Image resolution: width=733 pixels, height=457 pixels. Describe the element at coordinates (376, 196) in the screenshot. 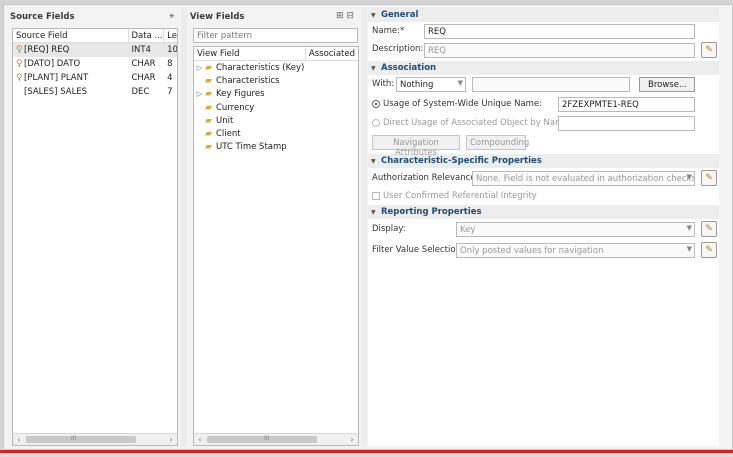

I see `referential-integrity-checkbox` at that location.